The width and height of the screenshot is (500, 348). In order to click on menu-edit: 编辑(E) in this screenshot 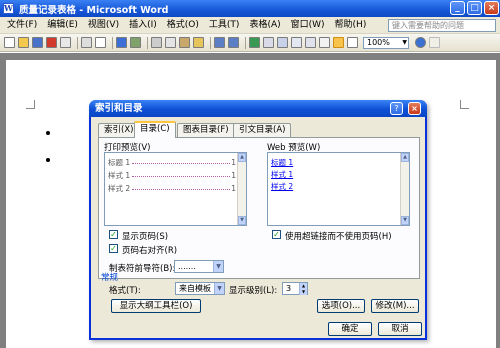, I will do `click(62, 25)`.